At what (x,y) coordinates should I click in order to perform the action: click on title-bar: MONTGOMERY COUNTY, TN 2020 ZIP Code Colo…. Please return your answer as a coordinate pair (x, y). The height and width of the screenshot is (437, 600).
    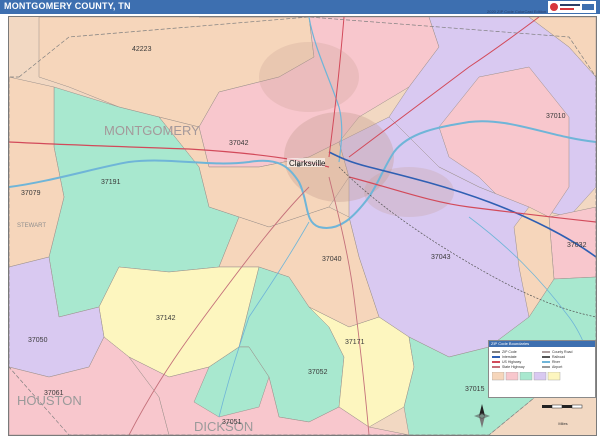
    Looking at the image, I should click on (300, 7).